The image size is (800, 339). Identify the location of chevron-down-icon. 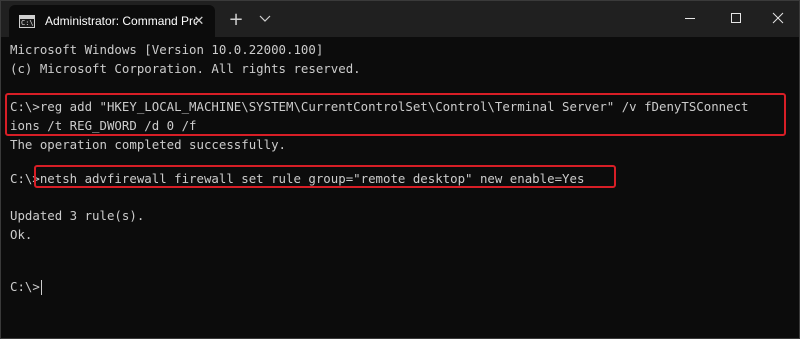
(265, 19).